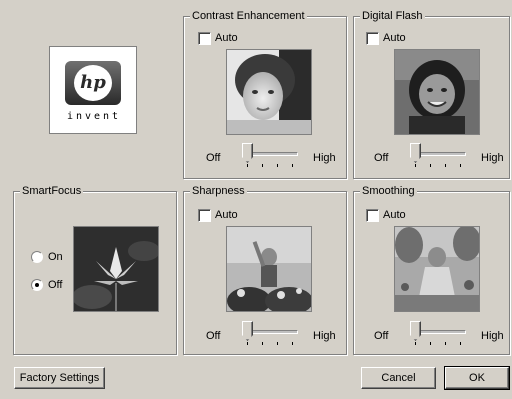 This screenshot has height=399, width=512. I want to click on cancel-button: Cancel, so click(398, 378).